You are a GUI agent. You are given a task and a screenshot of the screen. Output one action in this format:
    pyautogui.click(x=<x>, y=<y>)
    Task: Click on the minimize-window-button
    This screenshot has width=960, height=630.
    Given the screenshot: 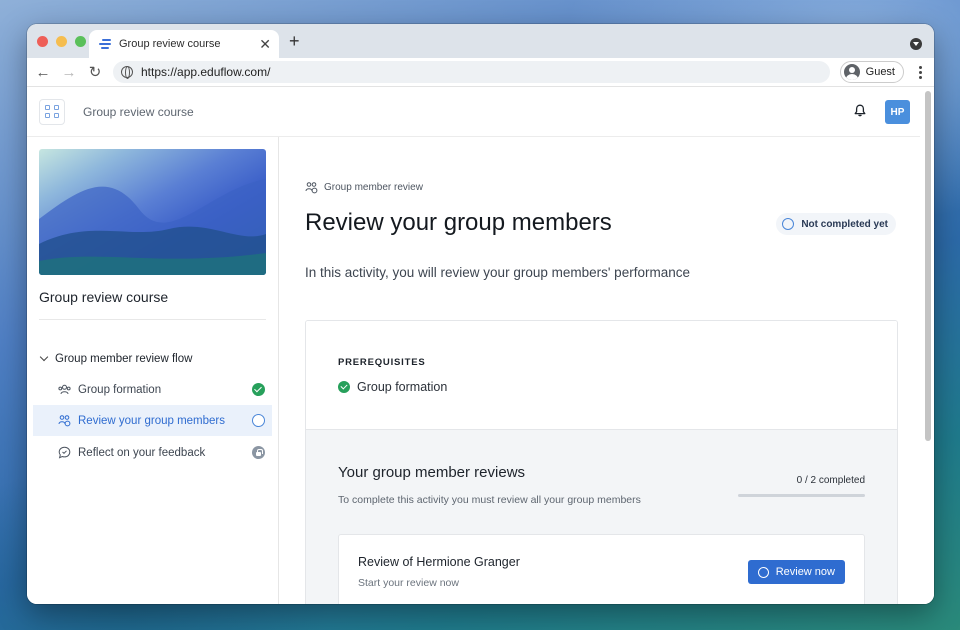 What is the action you would take?
    pyautogui.click(x=61, y=41)
    